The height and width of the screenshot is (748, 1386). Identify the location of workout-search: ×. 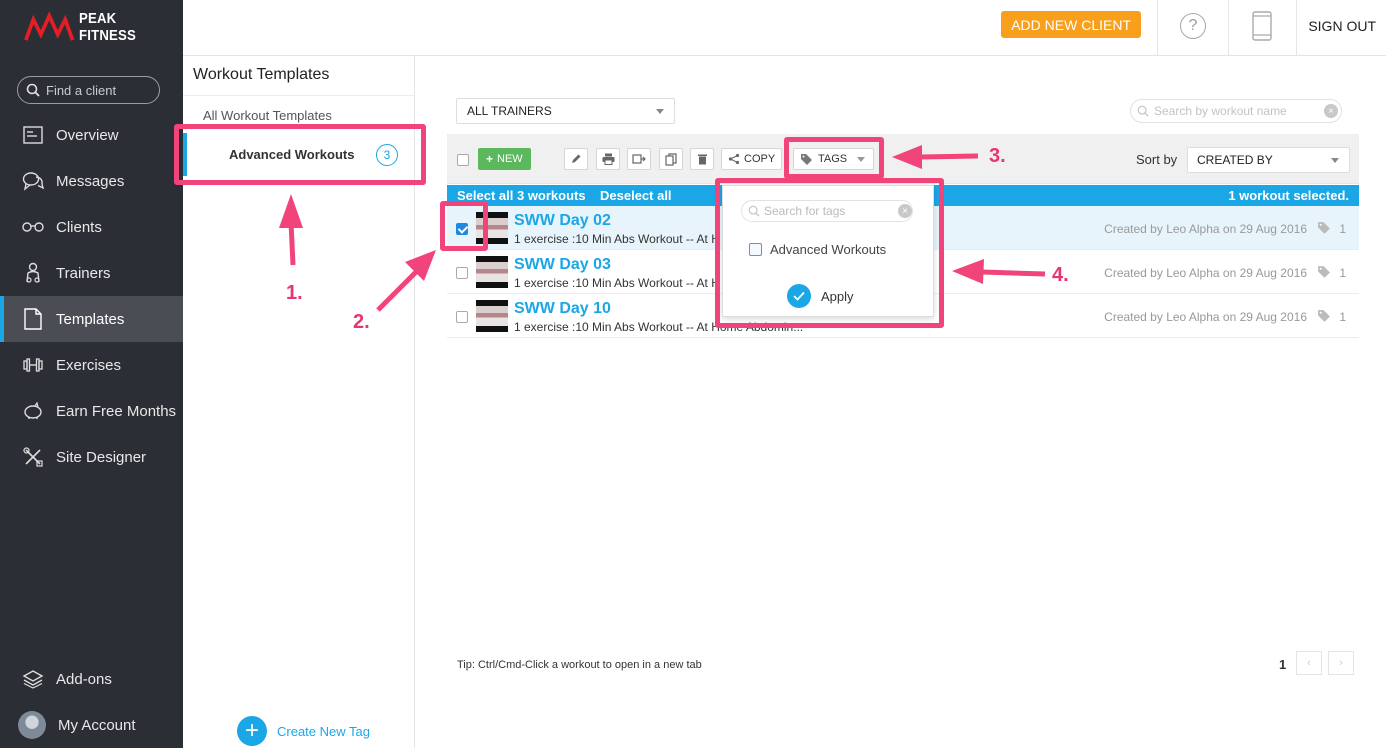
(1236, 111).